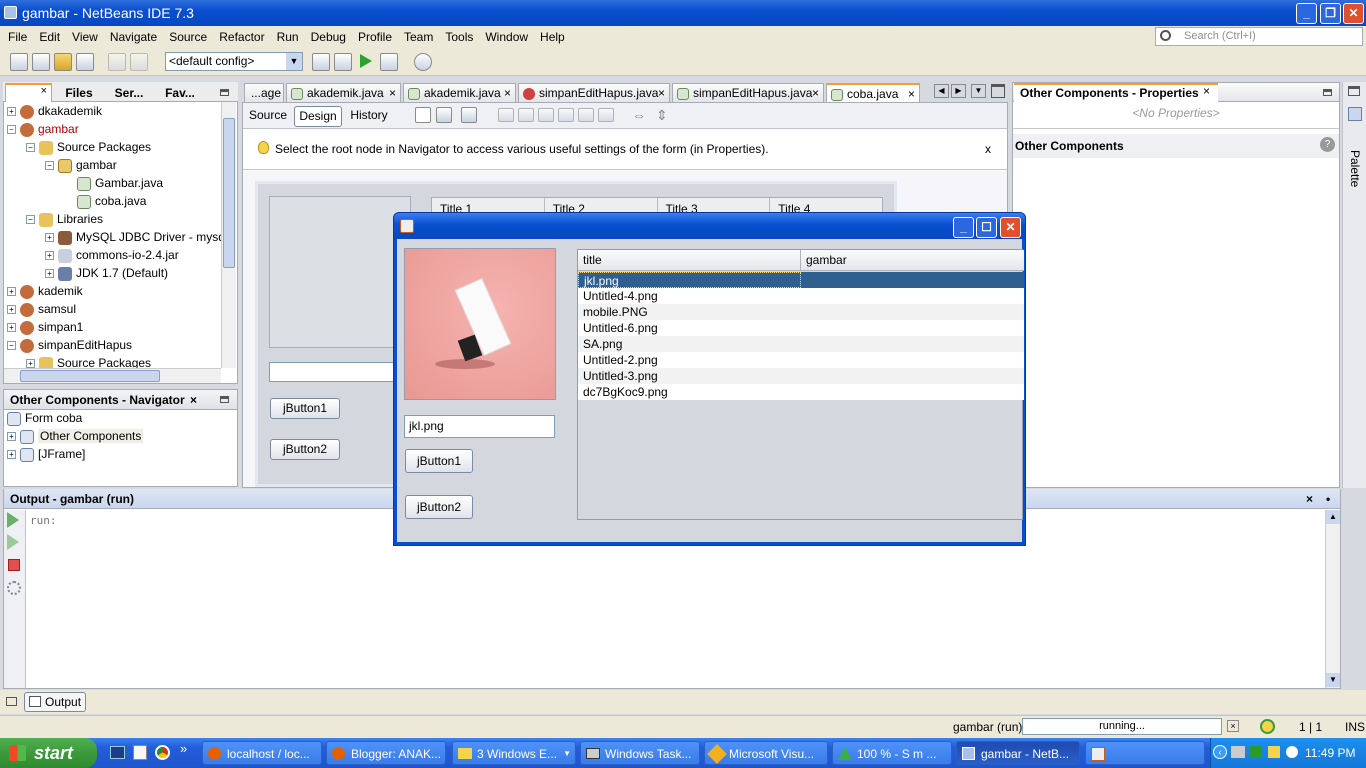 This screenshot has width=1366, height=768. Describe the element at coordinates (343, 62) in the screenshot. I see `clean-build-icon` at that location.